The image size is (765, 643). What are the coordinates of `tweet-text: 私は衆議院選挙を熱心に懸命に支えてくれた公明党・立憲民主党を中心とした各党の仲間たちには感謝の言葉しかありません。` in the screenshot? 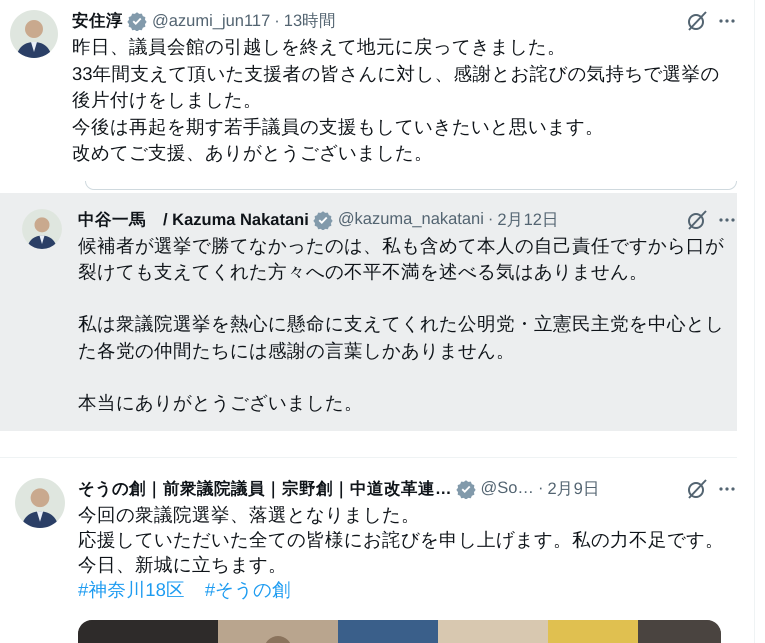 It's located at (401, 337).